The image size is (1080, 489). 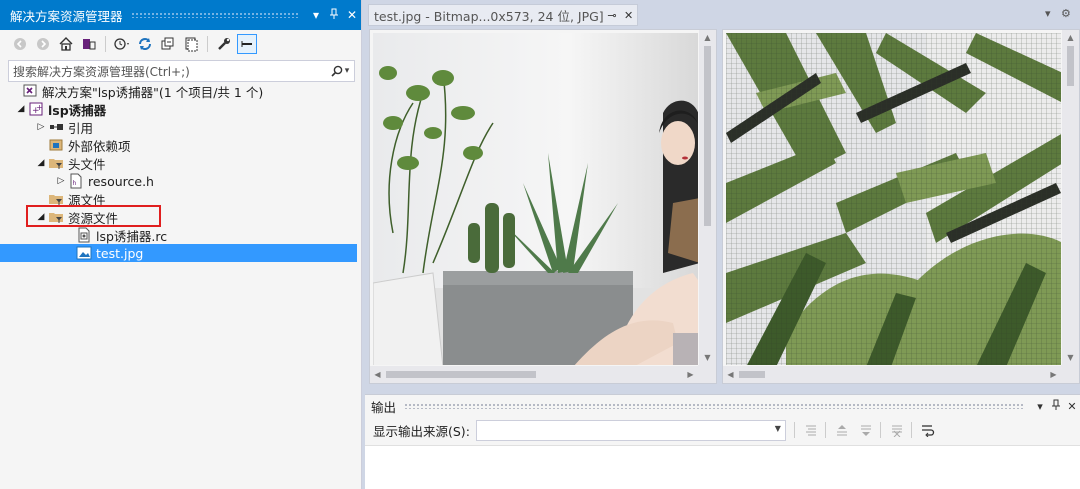 I want to click on header-file-icon: h, so click(x=76, y=181).